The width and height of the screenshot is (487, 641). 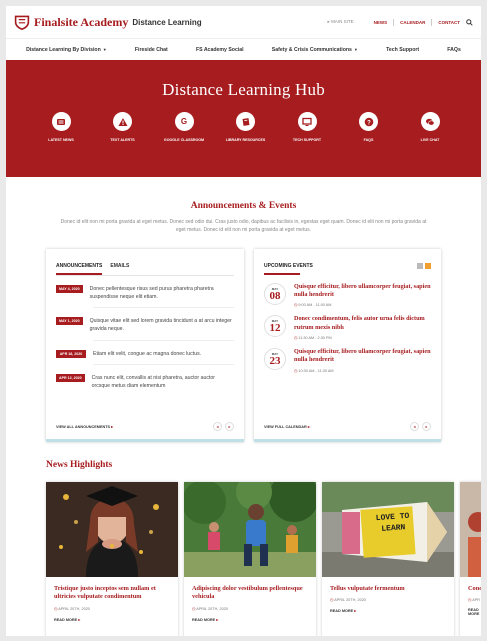 What do you see at coordinates (151, 50) in the screenshot?
I see `nav-item-fireside-chat: Fireside Chat` at bounding box center [151, 50].